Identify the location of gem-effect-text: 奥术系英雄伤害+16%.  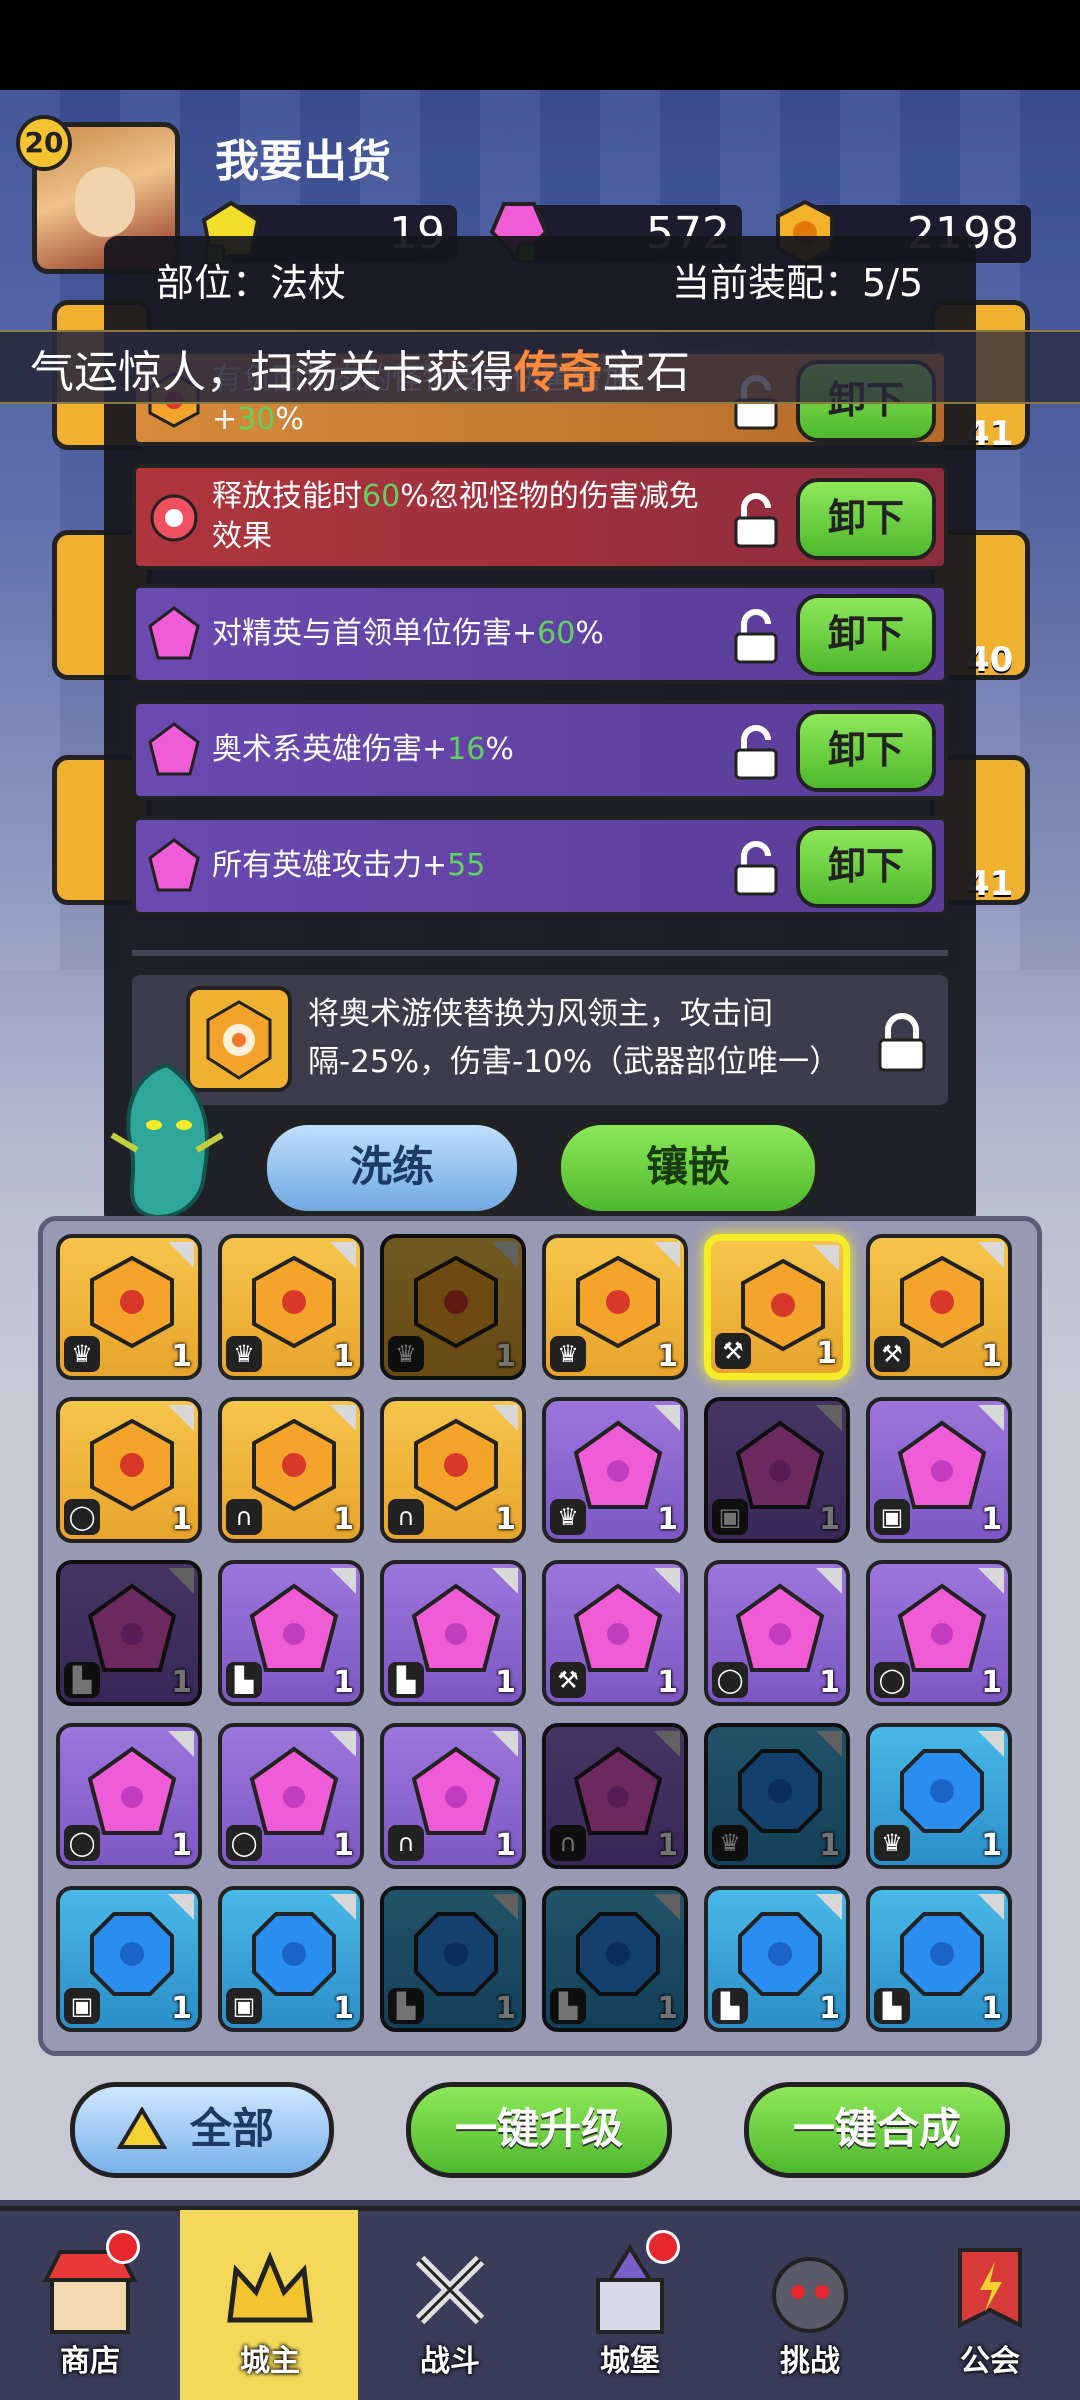
(363, 749).